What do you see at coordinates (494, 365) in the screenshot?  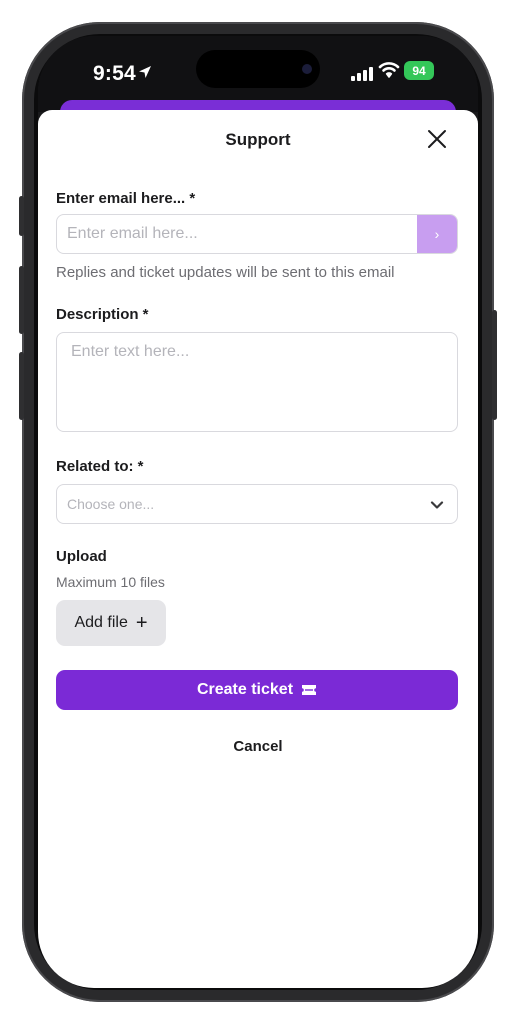 I see `power-button` at bounding box center [494, 365].